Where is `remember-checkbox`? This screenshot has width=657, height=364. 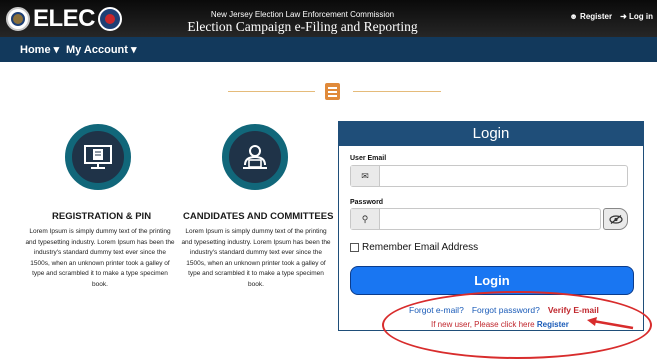
remember-checkbox is located at coordinates (354, 247).